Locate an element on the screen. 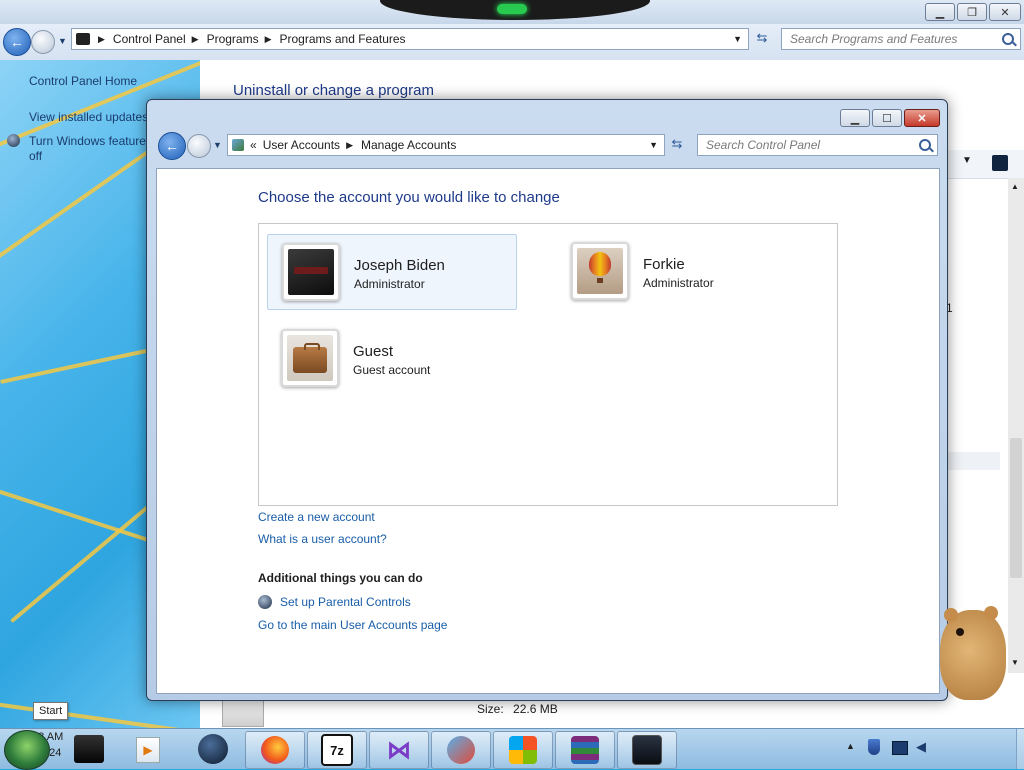  winrar-icon is located at coordinates (585, 750).